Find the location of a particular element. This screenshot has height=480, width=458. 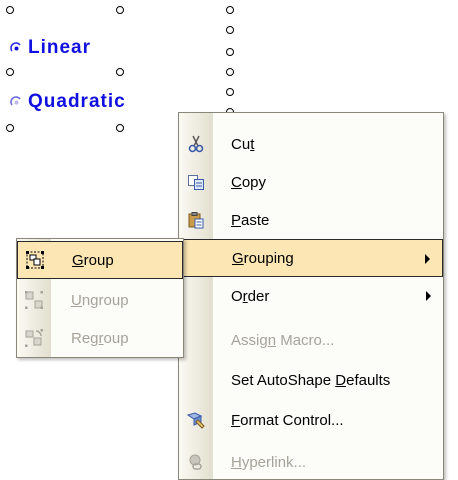

submenu-item-label: Regroup is located at coordinates (100, 338).